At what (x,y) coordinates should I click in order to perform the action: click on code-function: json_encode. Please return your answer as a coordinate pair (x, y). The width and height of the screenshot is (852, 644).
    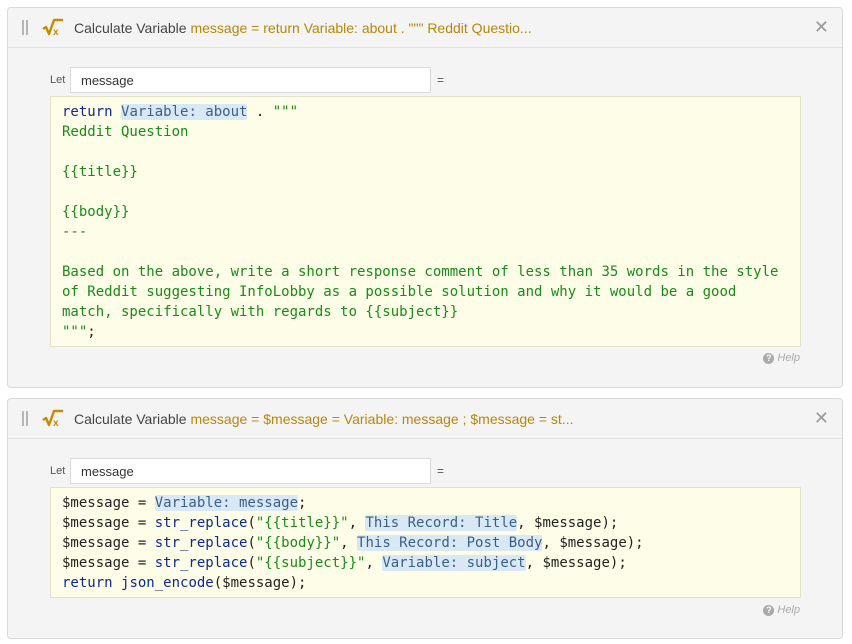
    Looking at the image, I should click on (167, 583).